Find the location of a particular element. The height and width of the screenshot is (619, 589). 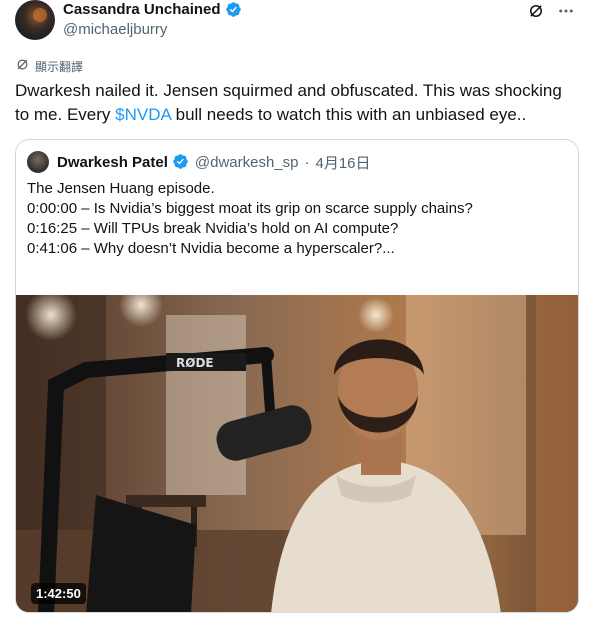

quote-date: 4月16日 is located at coordinates (343, 163).